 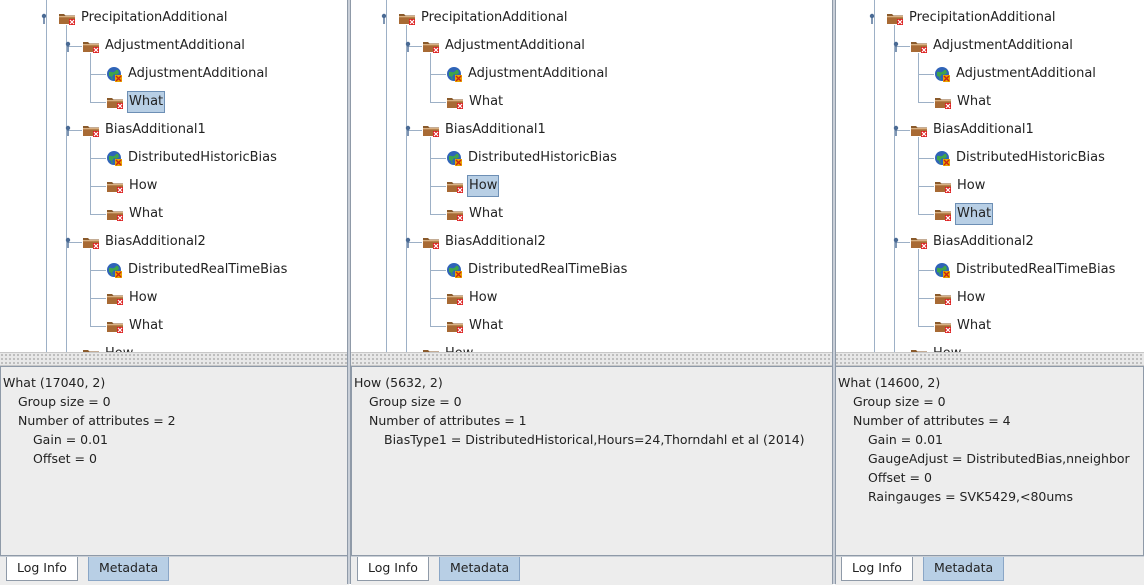 I want to click on metadata-line: Gain = 0.01, so click(x=905, y=439).